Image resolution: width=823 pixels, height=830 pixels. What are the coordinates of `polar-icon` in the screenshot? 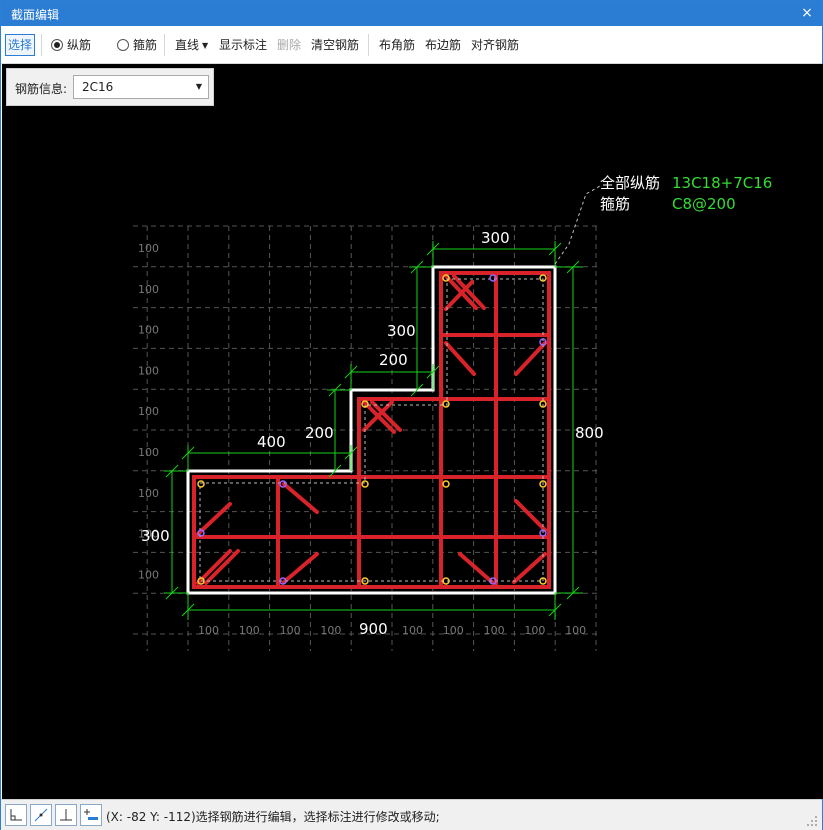 It's located at (41, 815).